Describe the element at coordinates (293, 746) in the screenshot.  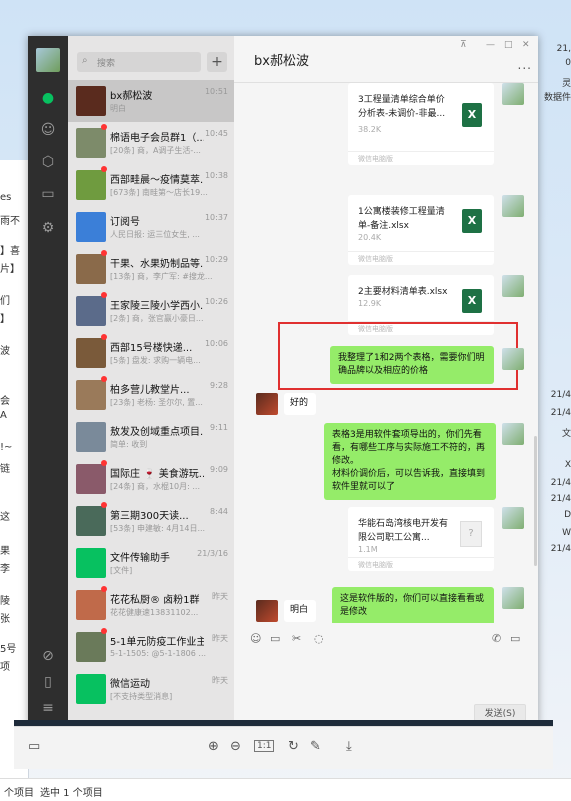
I see `rotate-icon: ↻` at that location.